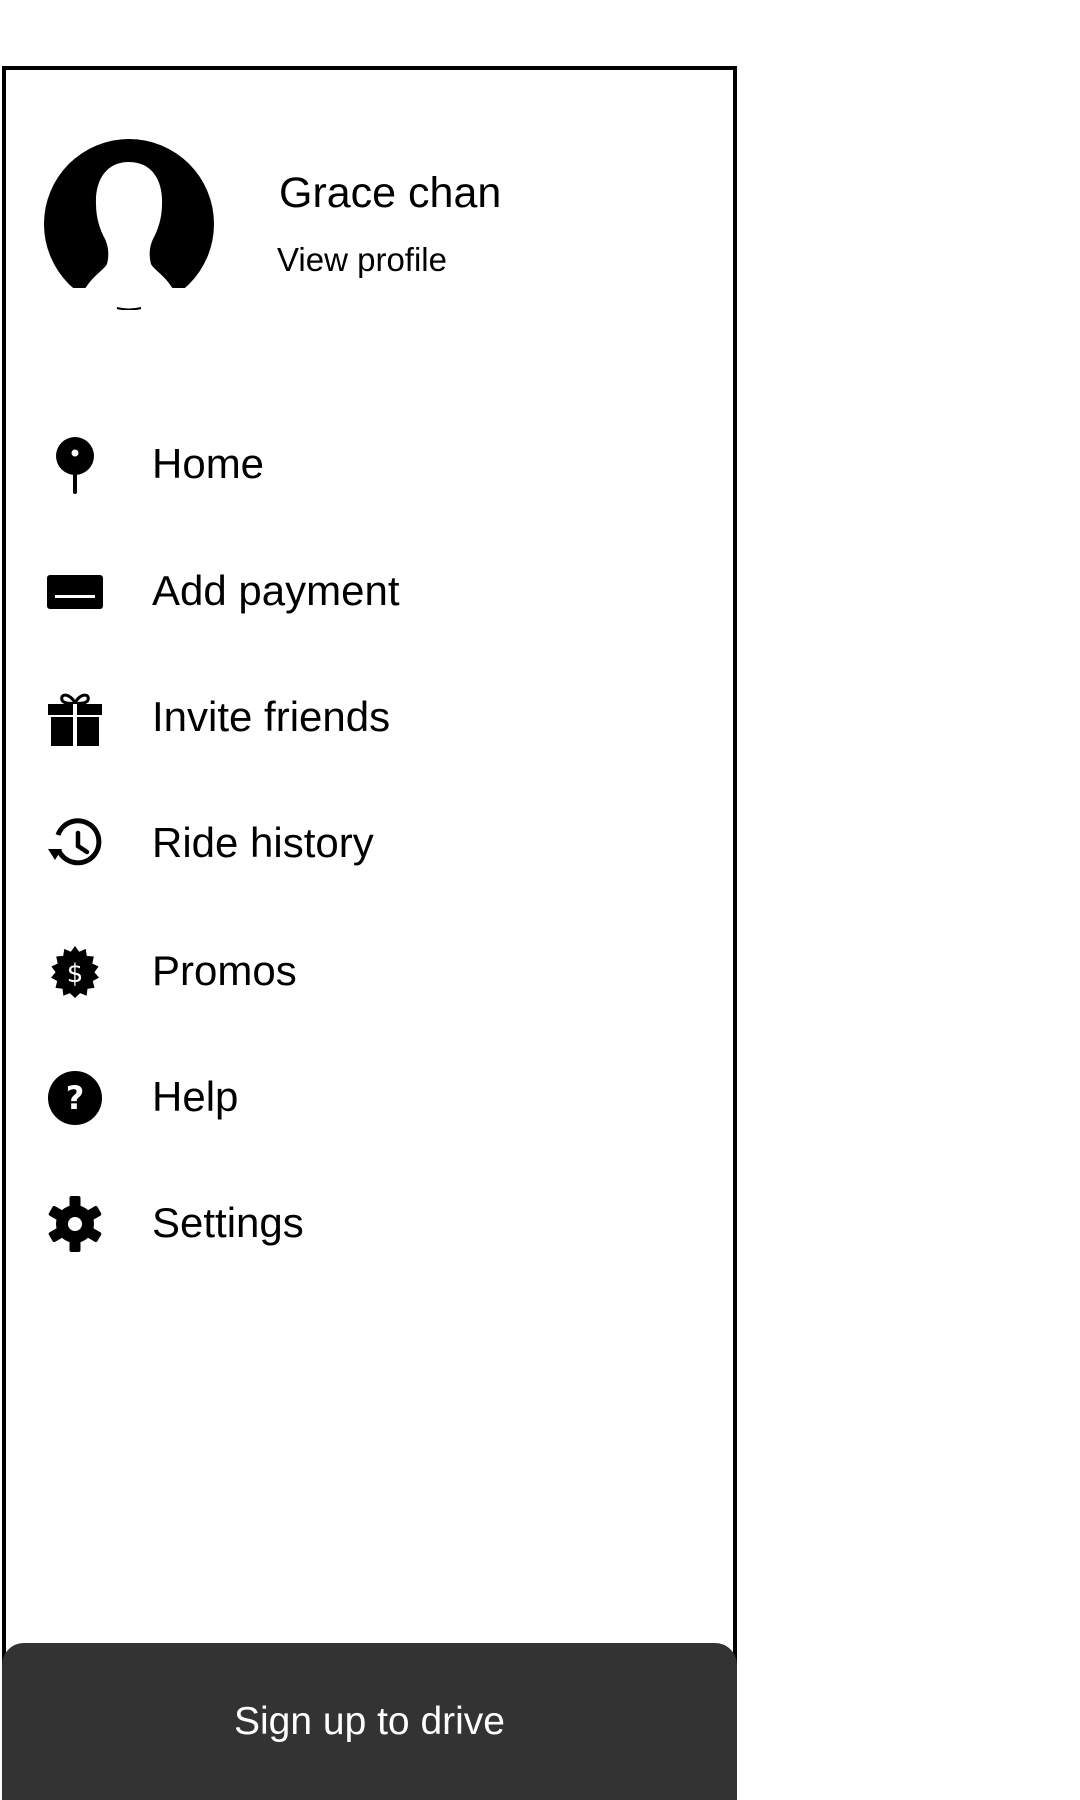 This screenshot has width=1080, height=1800. Describe the element at coordinates (369, 970) in the screenshot. I see `menu-item-promos: $ Promos` at that location.